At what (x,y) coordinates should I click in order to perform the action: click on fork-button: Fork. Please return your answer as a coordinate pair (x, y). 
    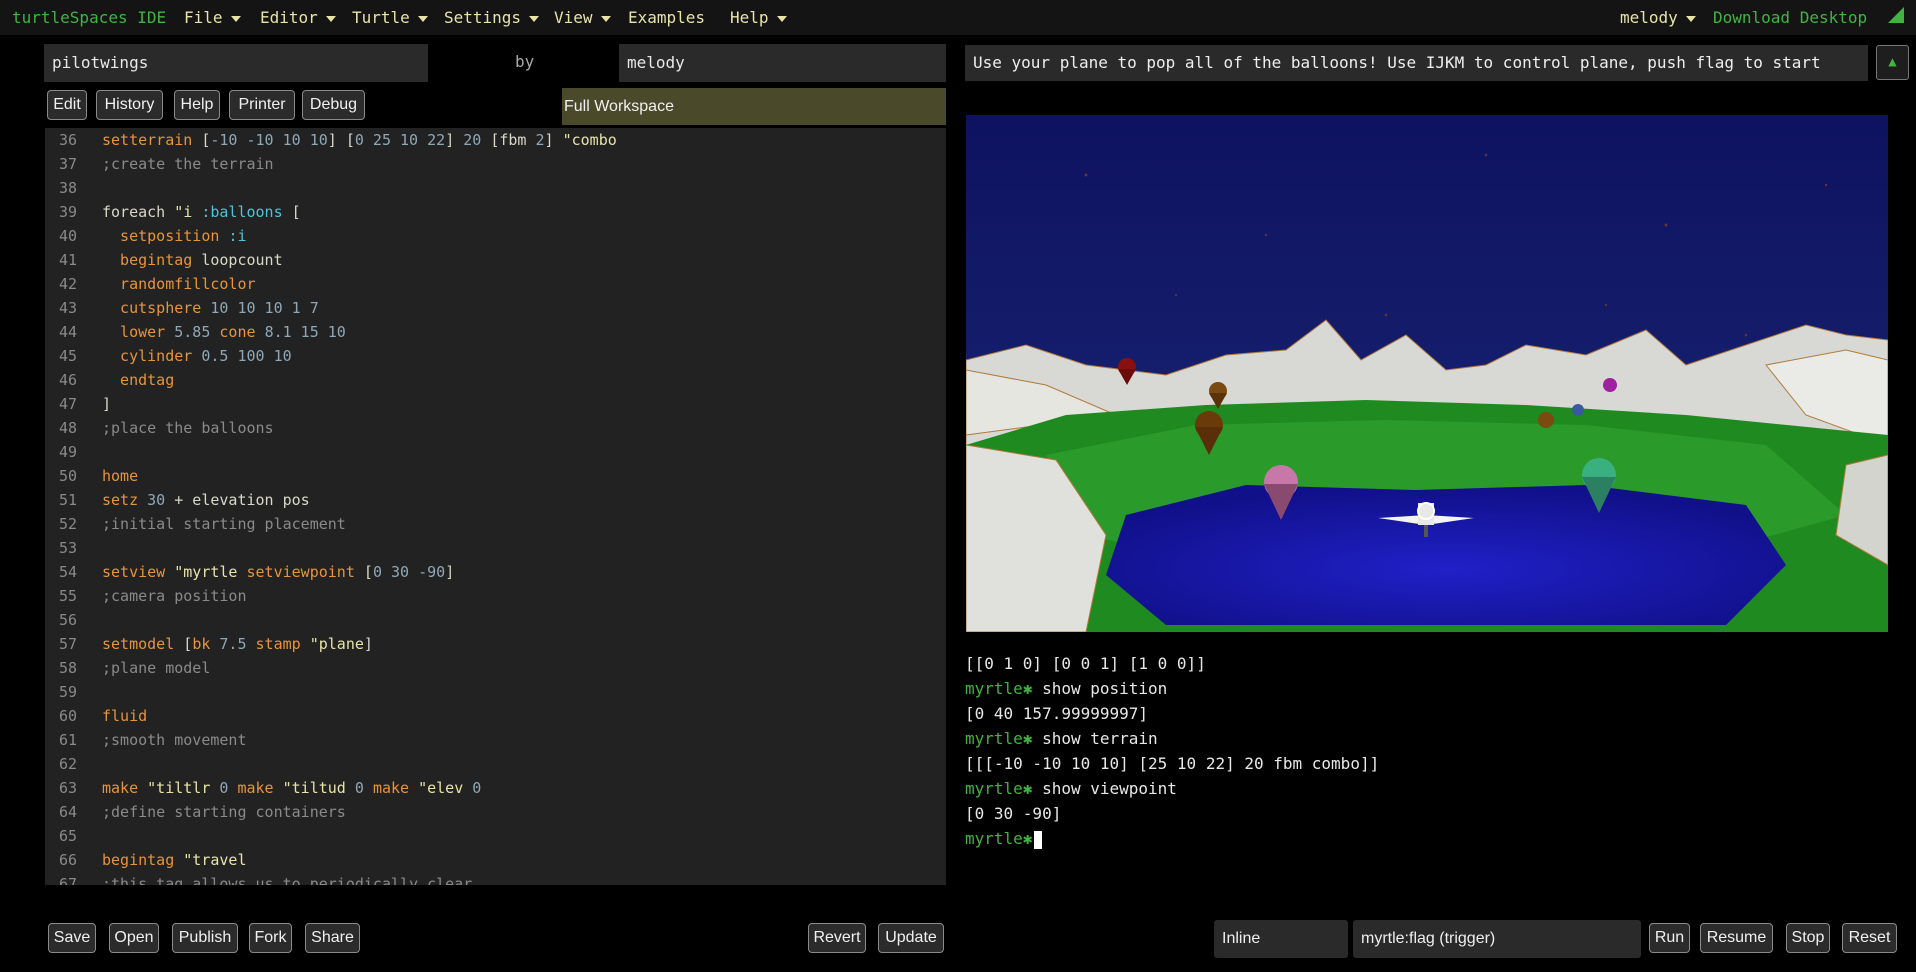
    Looking at the image, I should click on (270, 938).